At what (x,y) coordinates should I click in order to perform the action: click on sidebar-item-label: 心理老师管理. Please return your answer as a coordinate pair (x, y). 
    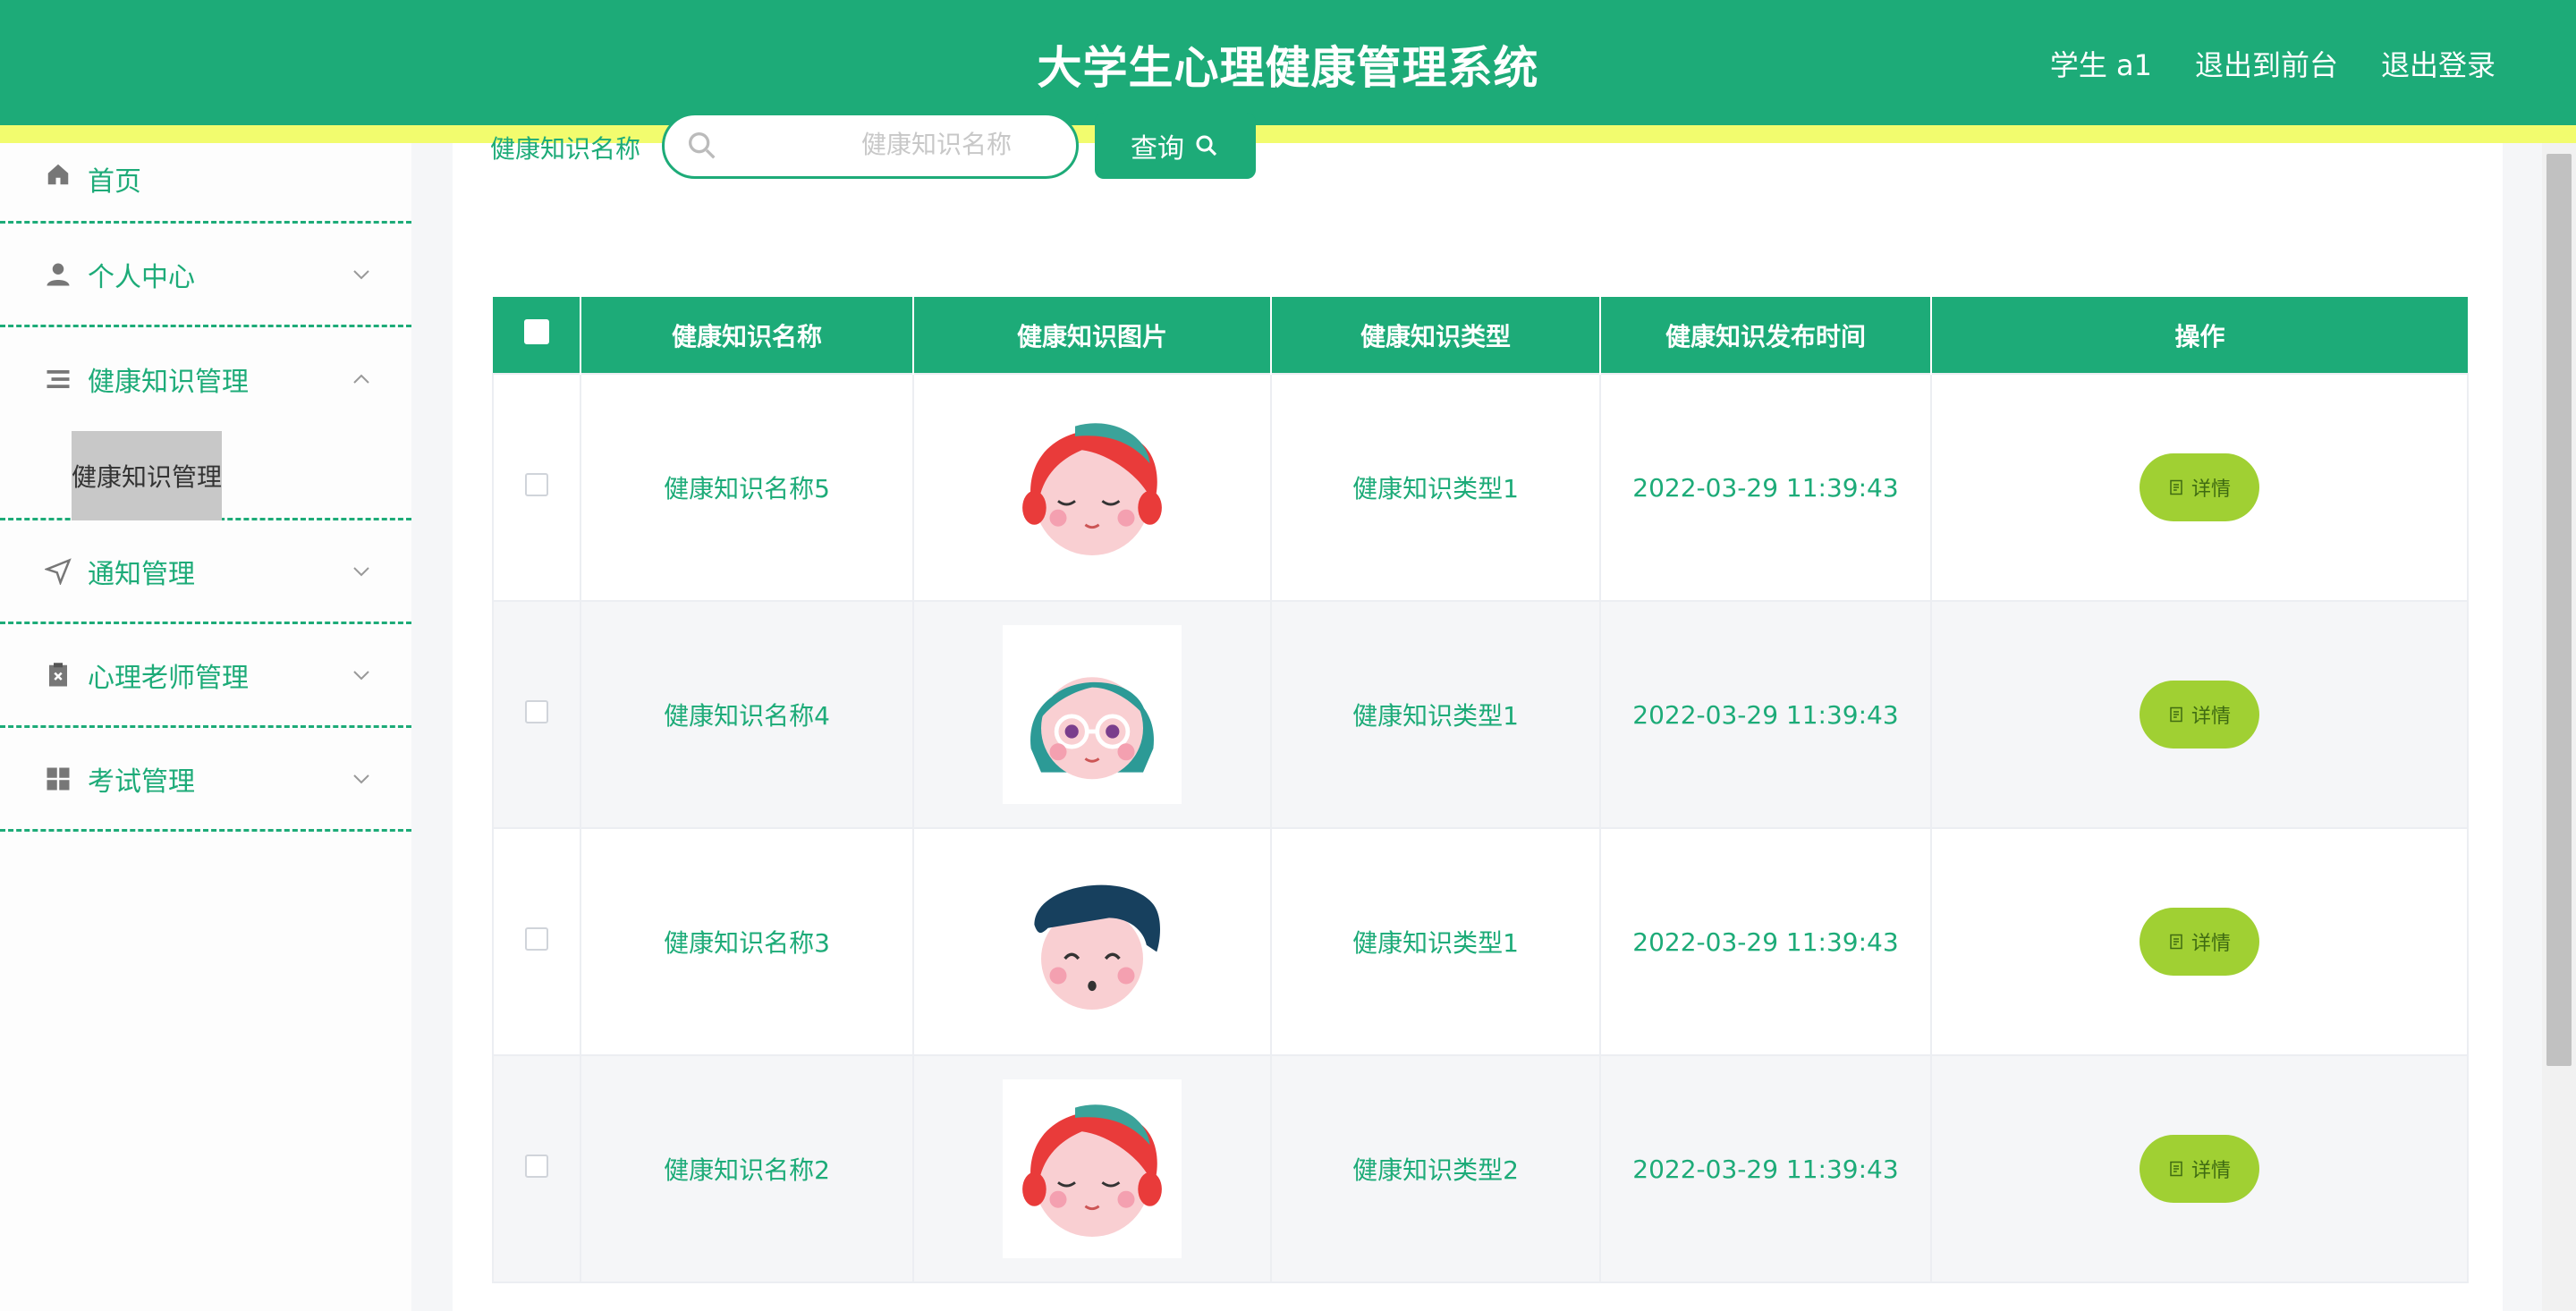
    Looking at the image, I should click on (168, 678).